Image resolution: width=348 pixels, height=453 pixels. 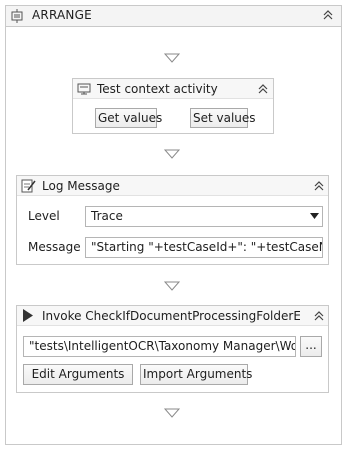 What do you see at coordinates (223, 118) in the screenshot?
I see `set-values-button: Set values` at bounding box center [223, 118].